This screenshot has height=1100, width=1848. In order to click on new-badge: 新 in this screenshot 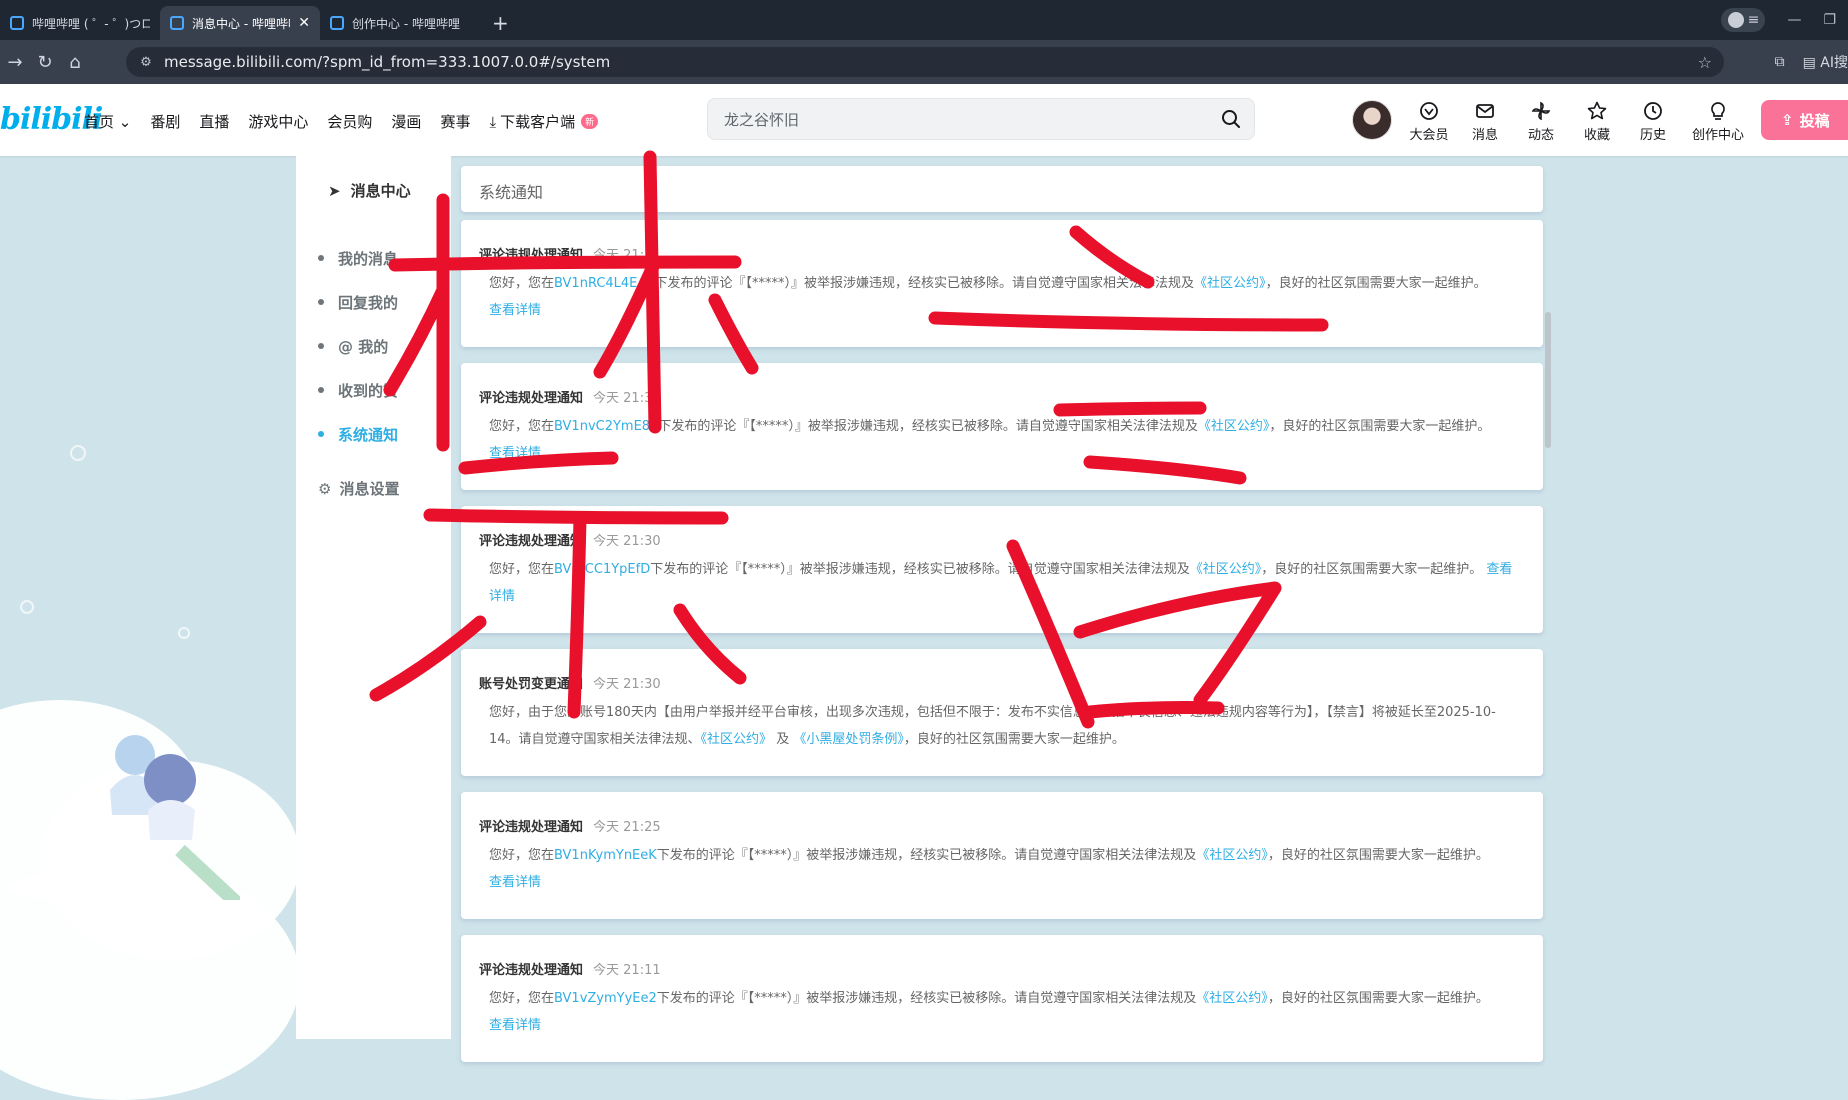, I will do `click(590, 121)`.